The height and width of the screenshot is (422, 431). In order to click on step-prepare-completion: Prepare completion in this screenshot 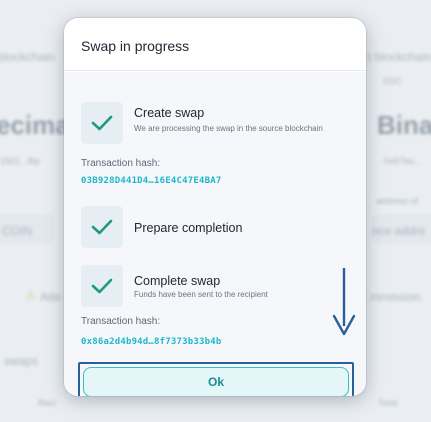, I will do `click(216, 227)`.